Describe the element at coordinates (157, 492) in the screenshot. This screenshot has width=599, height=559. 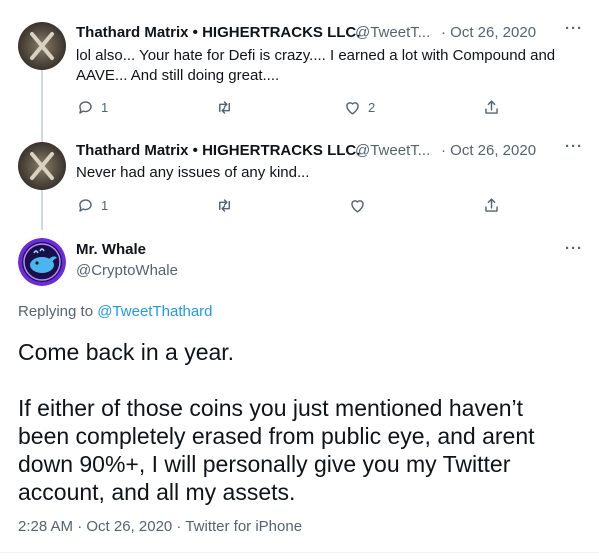
I see `tweet-body-line: account, and all my assets.` at that location.